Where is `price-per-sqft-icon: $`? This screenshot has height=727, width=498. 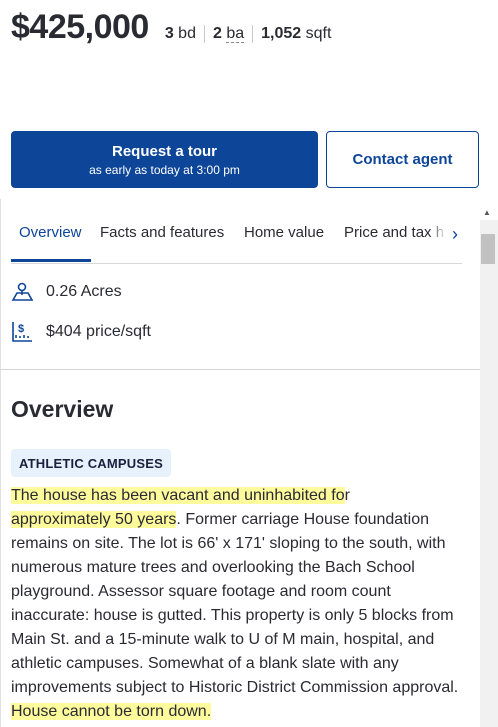 price-per-sqft-icon: $ is located at coordinates (22, 332).